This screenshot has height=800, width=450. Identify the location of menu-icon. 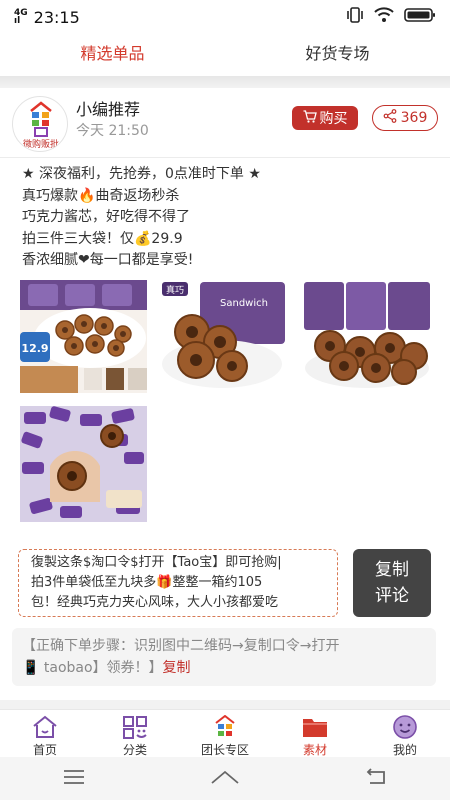
(74, 779).